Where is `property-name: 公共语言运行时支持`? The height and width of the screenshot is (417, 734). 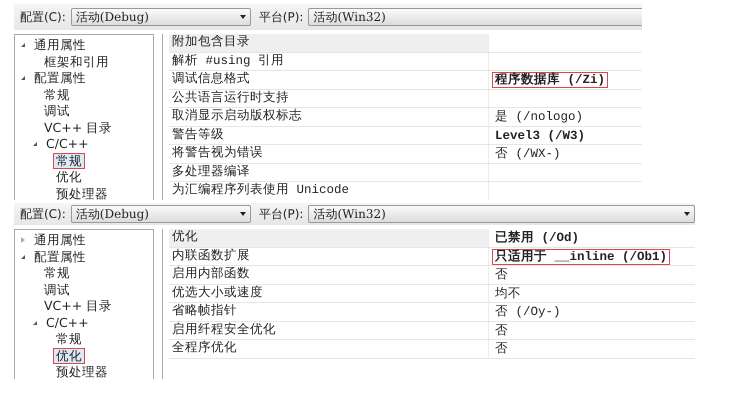
property-name: 公共语言运行时支持 is located at coordinates (329, 98).